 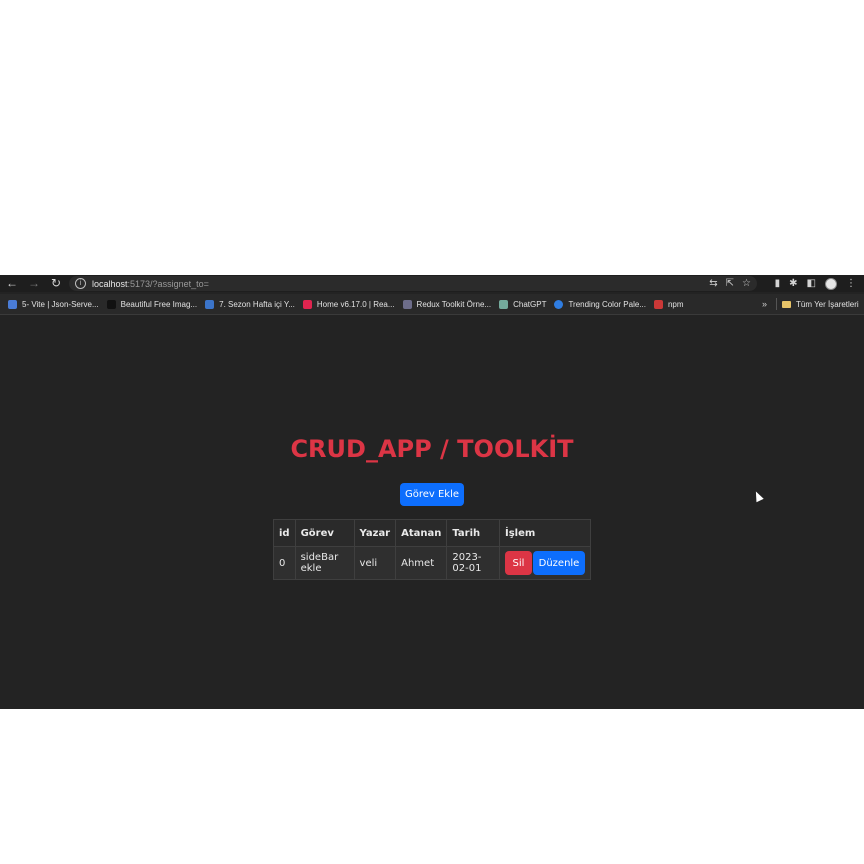 I want to click on forward-icon: →, so click(x=34, y=283).